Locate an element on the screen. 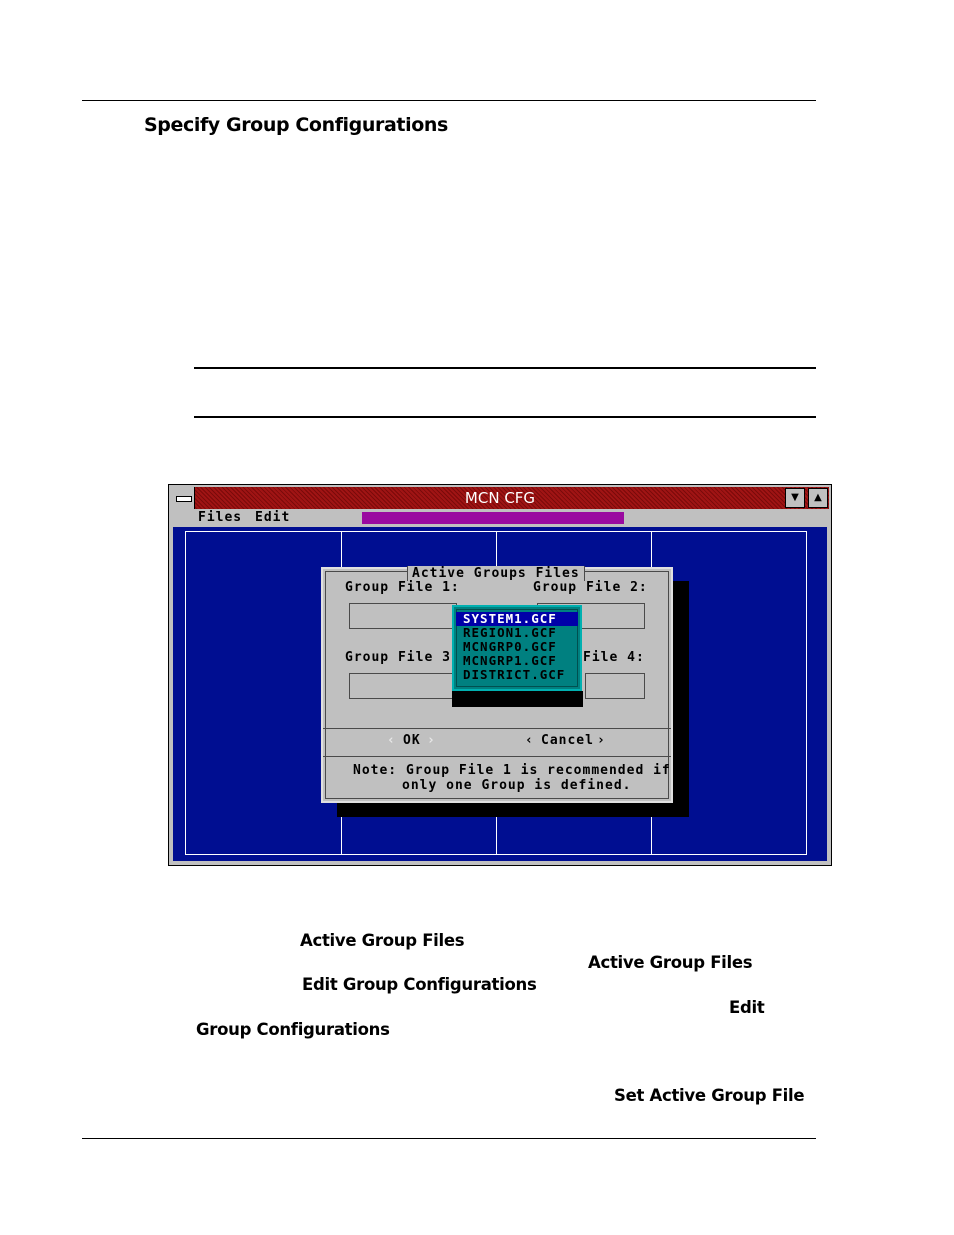 The width and height of the screenshot is (954, 1235). ref-active-group-files-1: Active Group Files is located at coordinates (382, 940).